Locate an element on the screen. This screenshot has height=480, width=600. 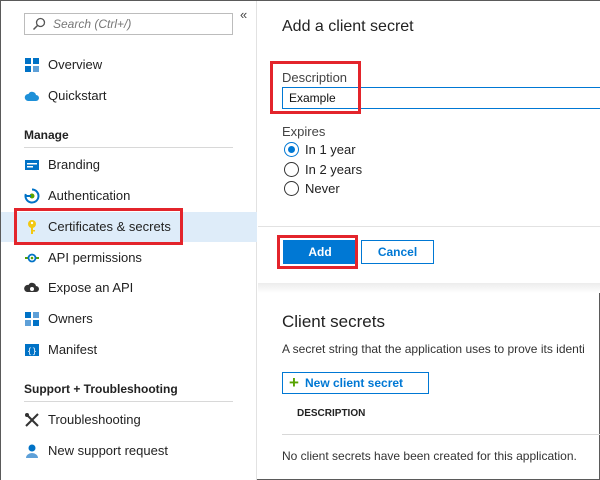
sidebar-item-label: Manifest is located at coordinates (73, 349).